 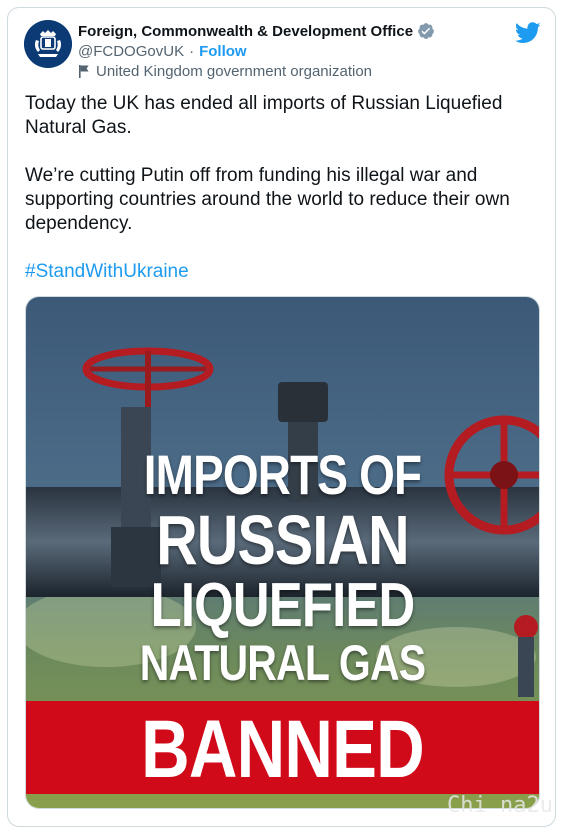 What do you see at coordinates (282, 272) in the screenshot?
I see `hashtag-link: #StandWithUkraine` at bounding box center [282, 272].